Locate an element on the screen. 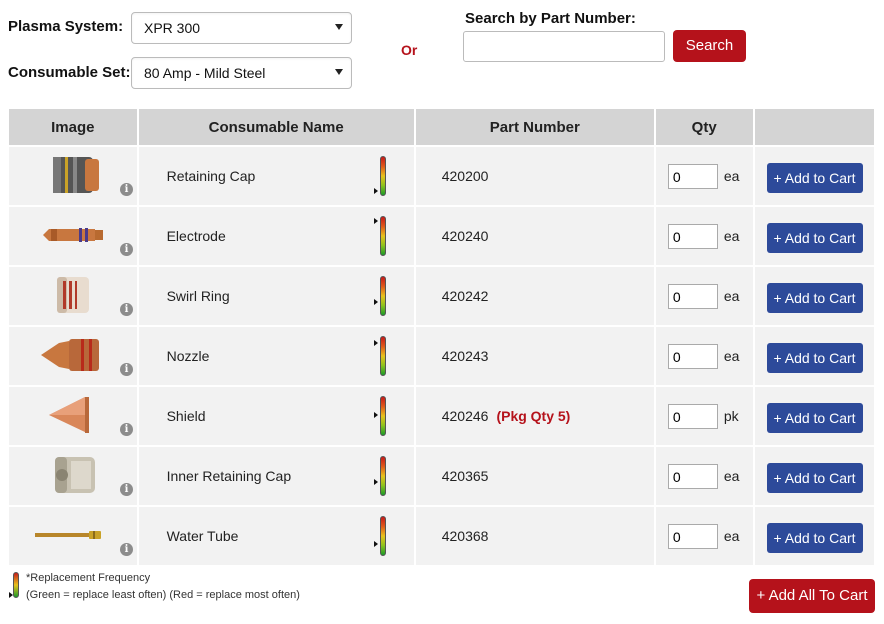 The height and width of the screenshot is (624, 884). consumable-name: Nozzle is located at coordinates (188, 356).